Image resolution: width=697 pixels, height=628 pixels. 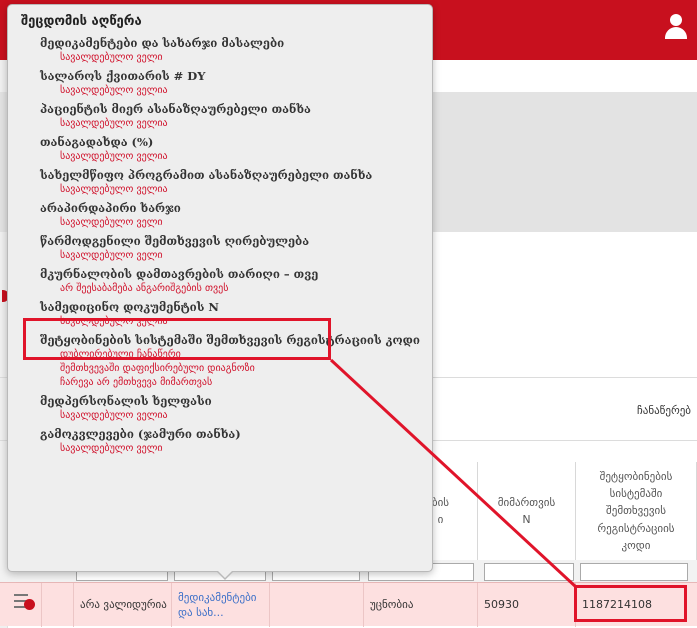 What do you see at coordinates (175, 241) in the screenshot?
I see `error-field-name: წარმოდგენილი შემთხვევის ღირებულება` at bounding box center [175, 241].